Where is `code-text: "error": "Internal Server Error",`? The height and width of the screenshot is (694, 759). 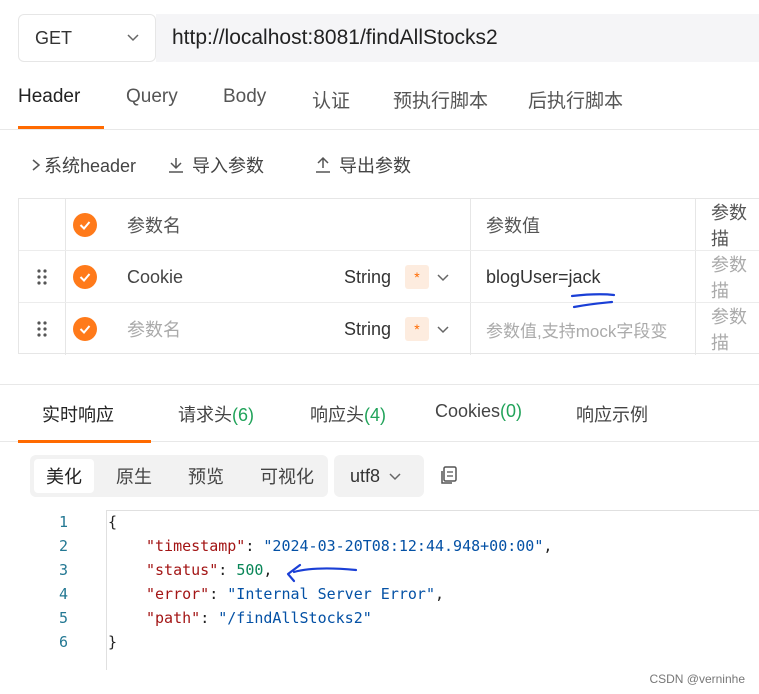 code-text: "error": "Internal Server Error", is located at coordinates (295, 594).